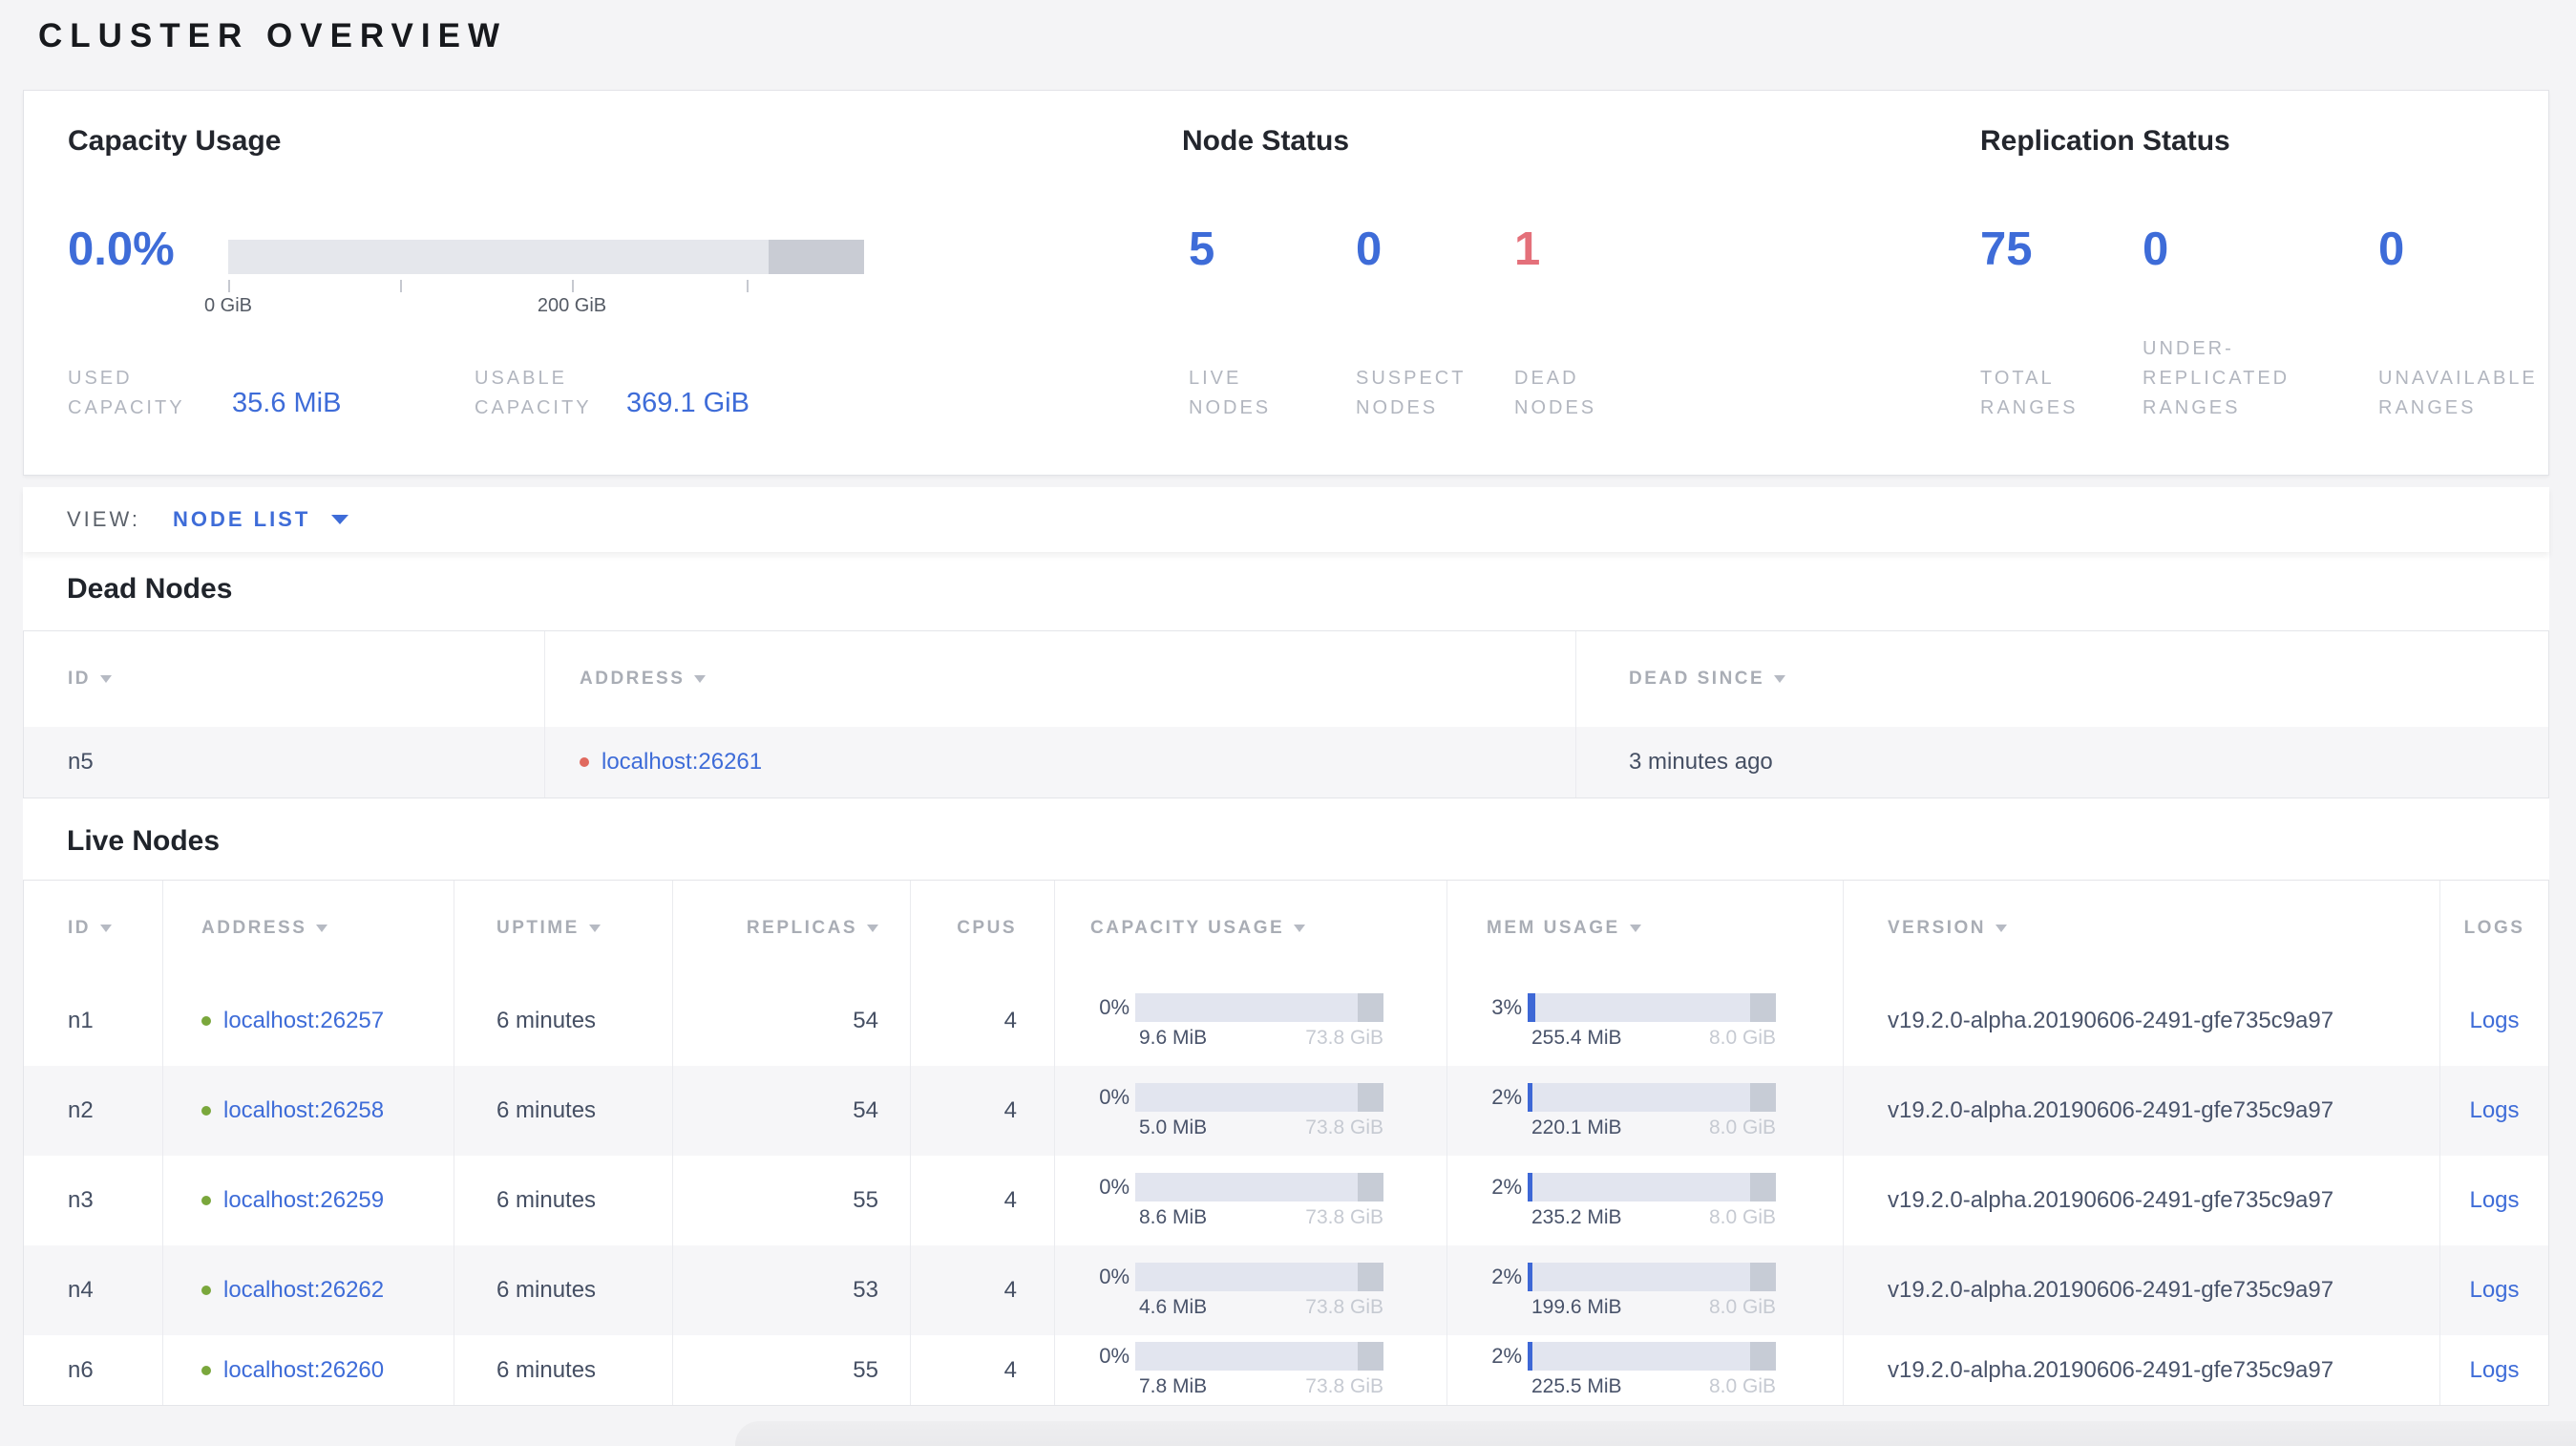 This screenshot has height=1446, width=2576. Describe the element at coordinates (2391, 249) in the screenshot. I see `unavailable-ranges-count: 0` at that location.